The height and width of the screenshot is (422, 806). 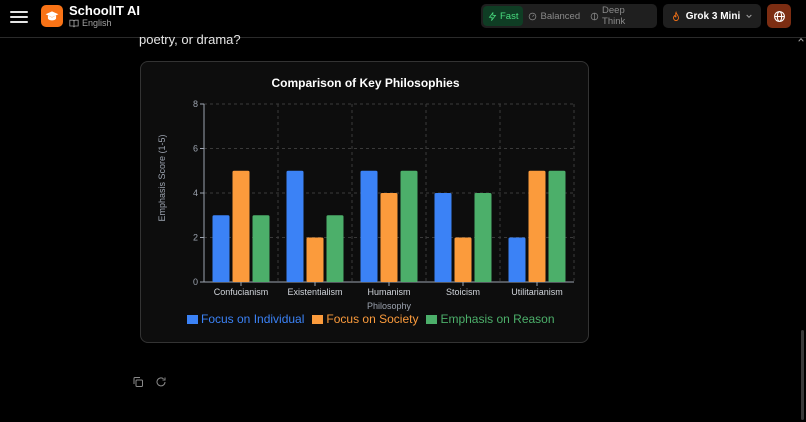 What do you see at coordinates (192, 319) in the screenshot?
I see `legend-swatch-individual` at bounding box center [192, 319].